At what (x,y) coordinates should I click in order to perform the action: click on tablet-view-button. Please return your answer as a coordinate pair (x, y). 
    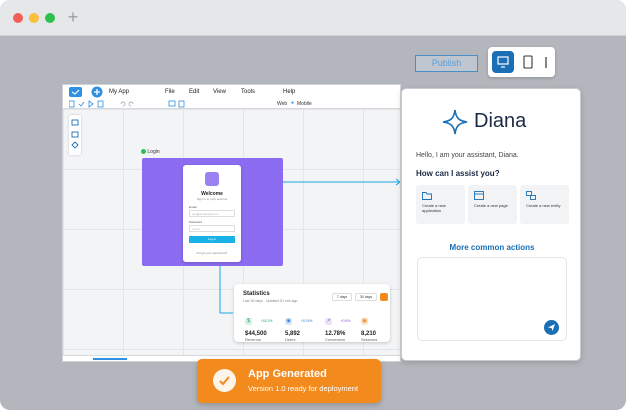
    Looking at the image, I should click on (528, 62).